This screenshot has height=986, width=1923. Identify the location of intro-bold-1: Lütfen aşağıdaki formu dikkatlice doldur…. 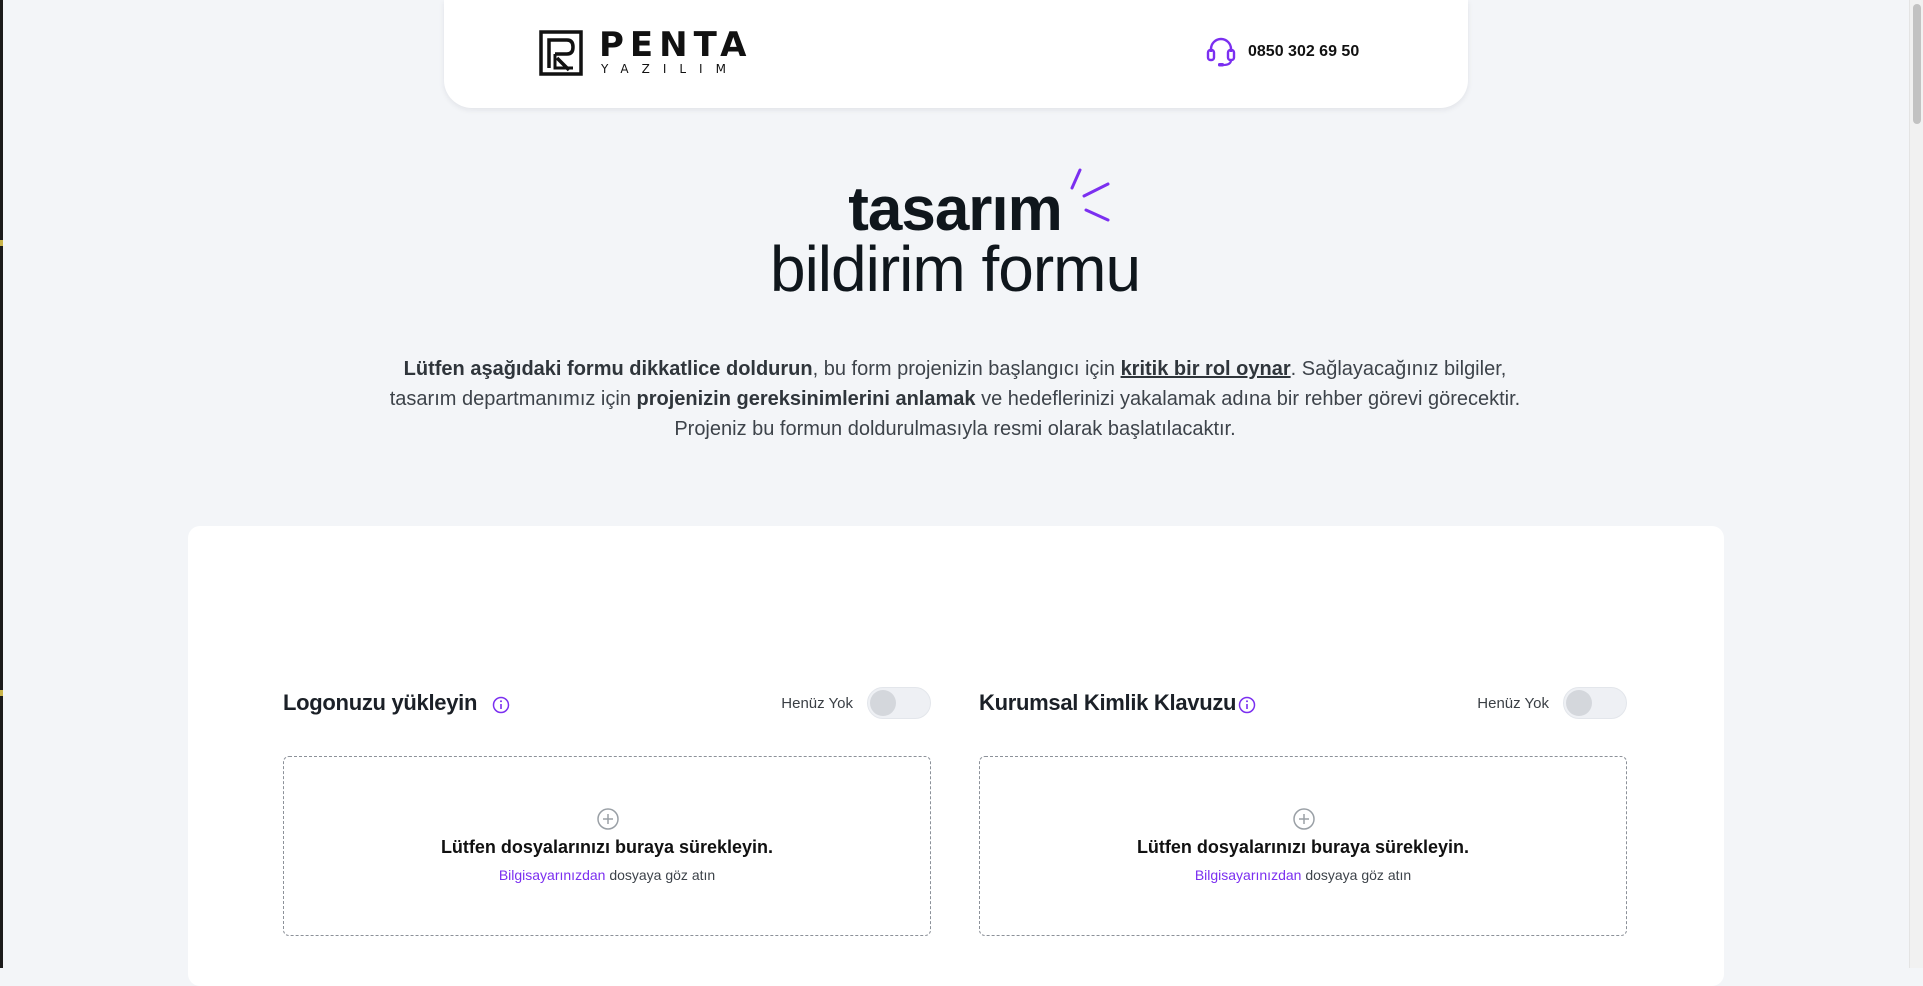
(608, 369).